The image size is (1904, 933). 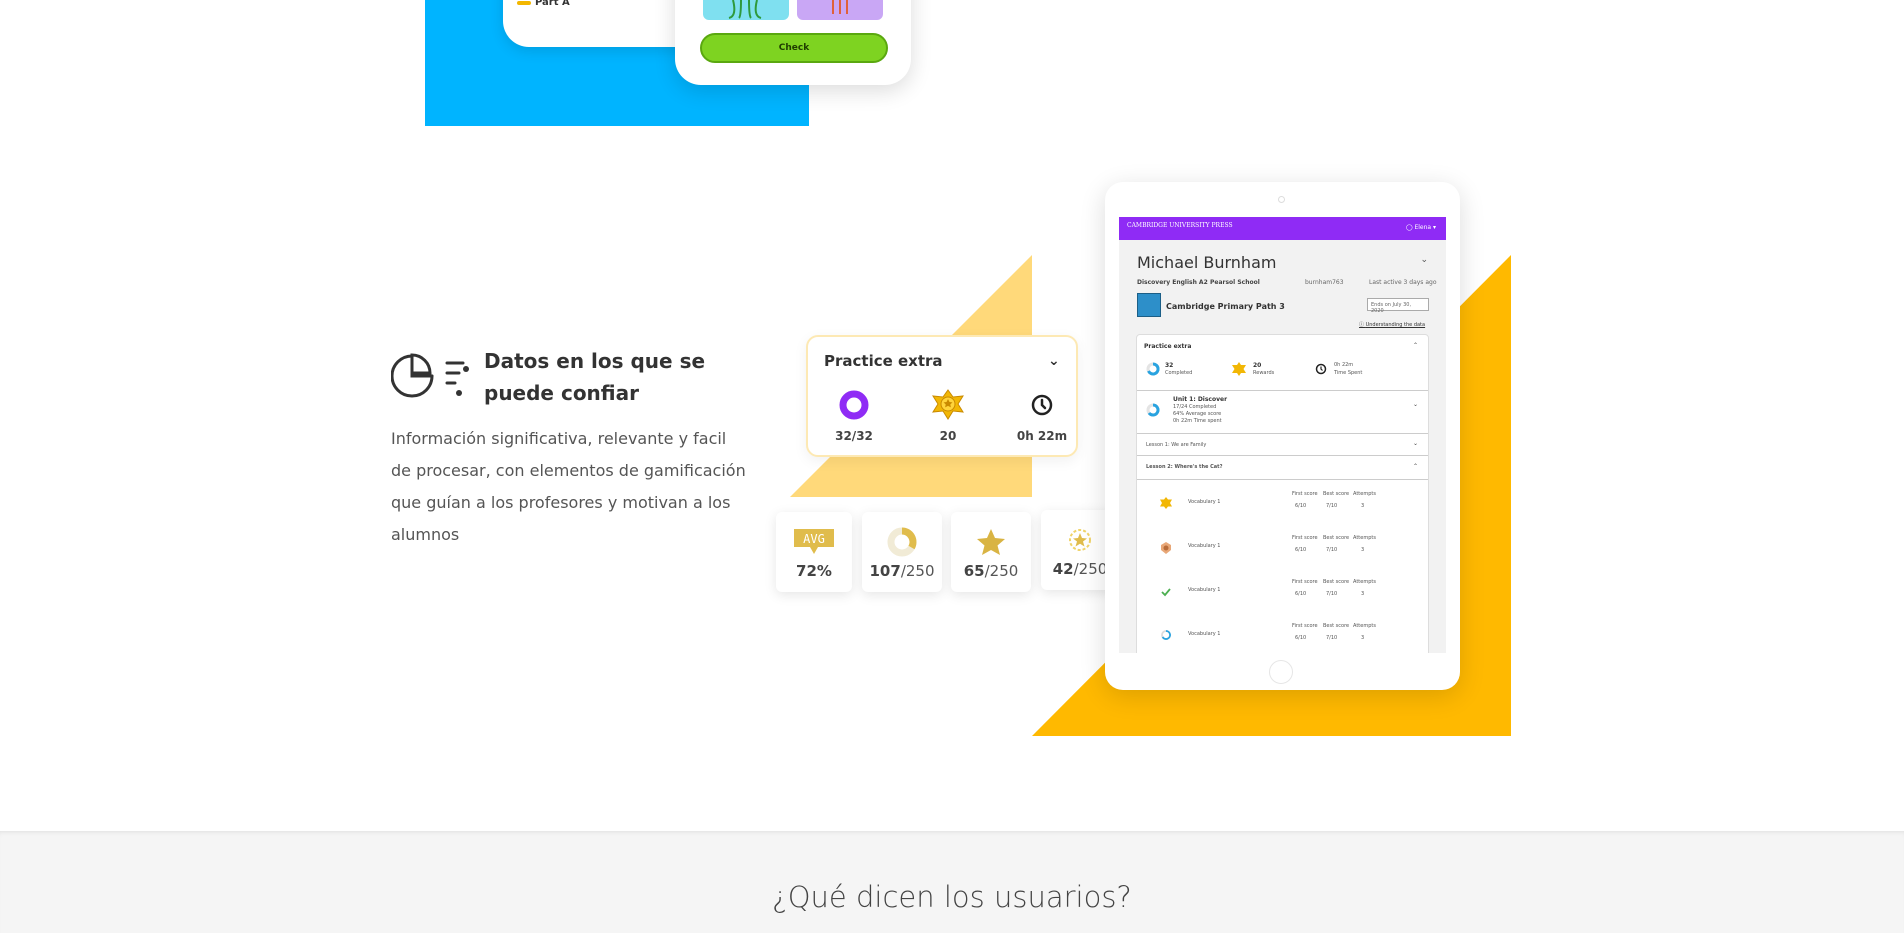 I want to click on testimonials-title: ¿Qué dicen los usuarios?, so click(x=952, y=897).